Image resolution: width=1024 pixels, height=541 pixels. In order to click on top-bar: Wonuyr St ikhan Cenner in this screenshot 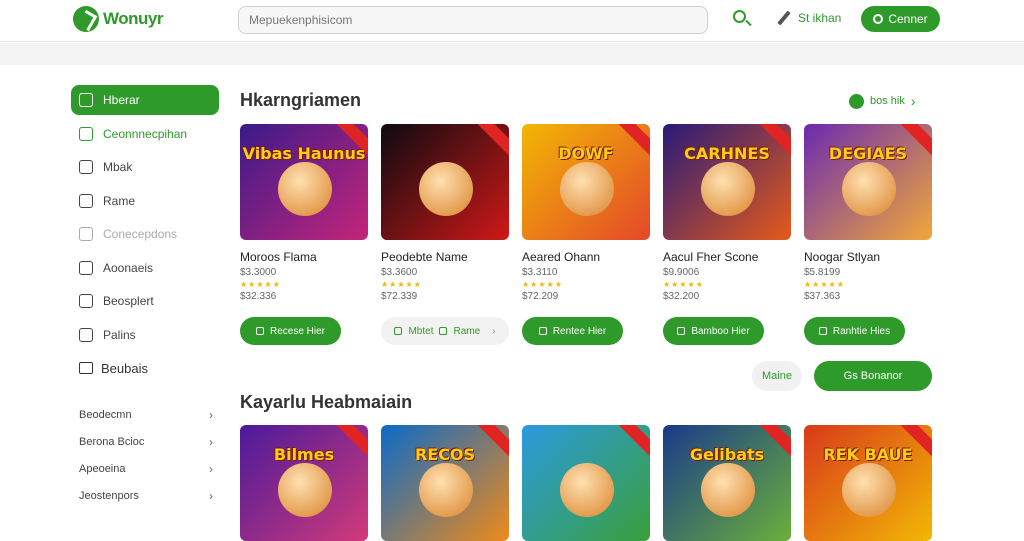, I will do `click(512, 21)`.